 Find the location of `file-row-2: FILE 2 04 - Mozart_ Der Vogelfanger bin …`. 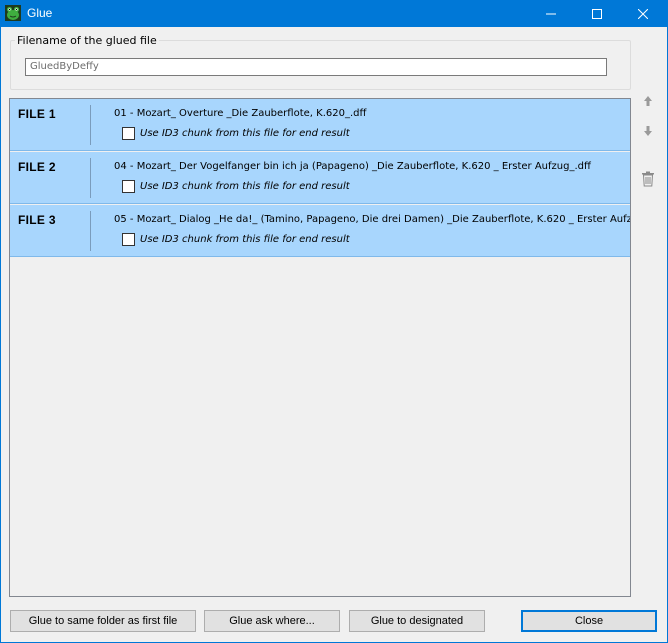

file-row-2: FILE 2 04 - Mozart_ Der Vogelfanger bin … is located at coordinates (320, 178).